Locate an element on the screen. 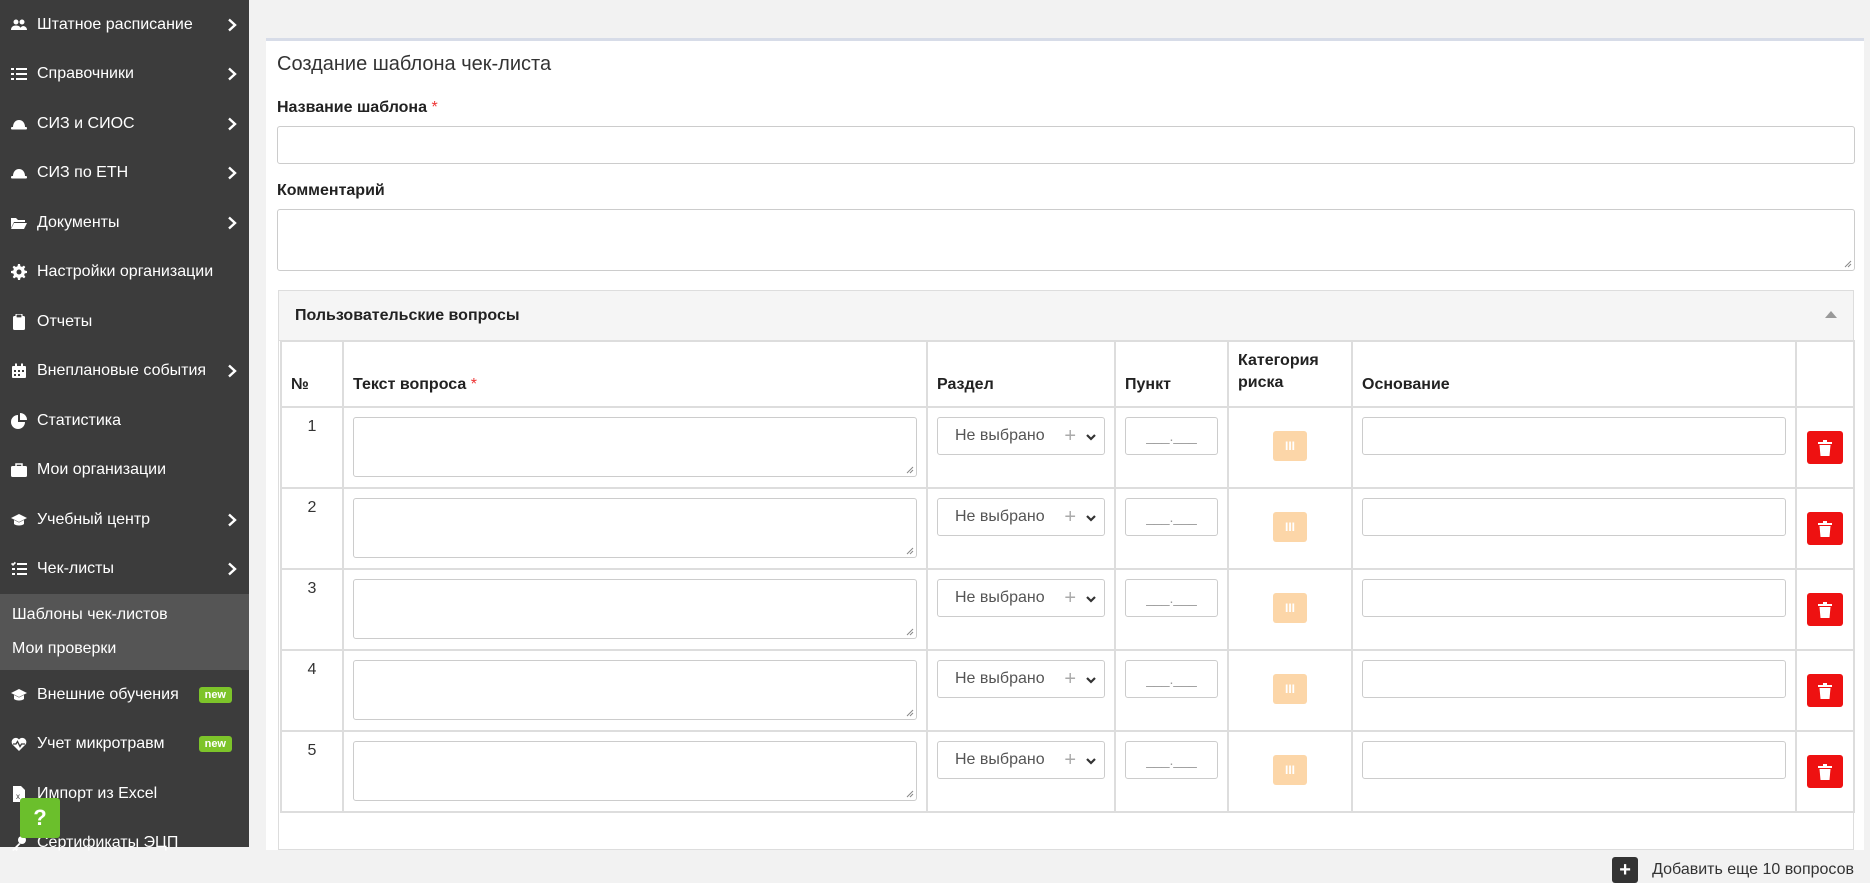 The height and width of the screenshot is (883, 1870). sidebar-item-label: СИЗ по ЕТН is located at coordinates (83, 173).